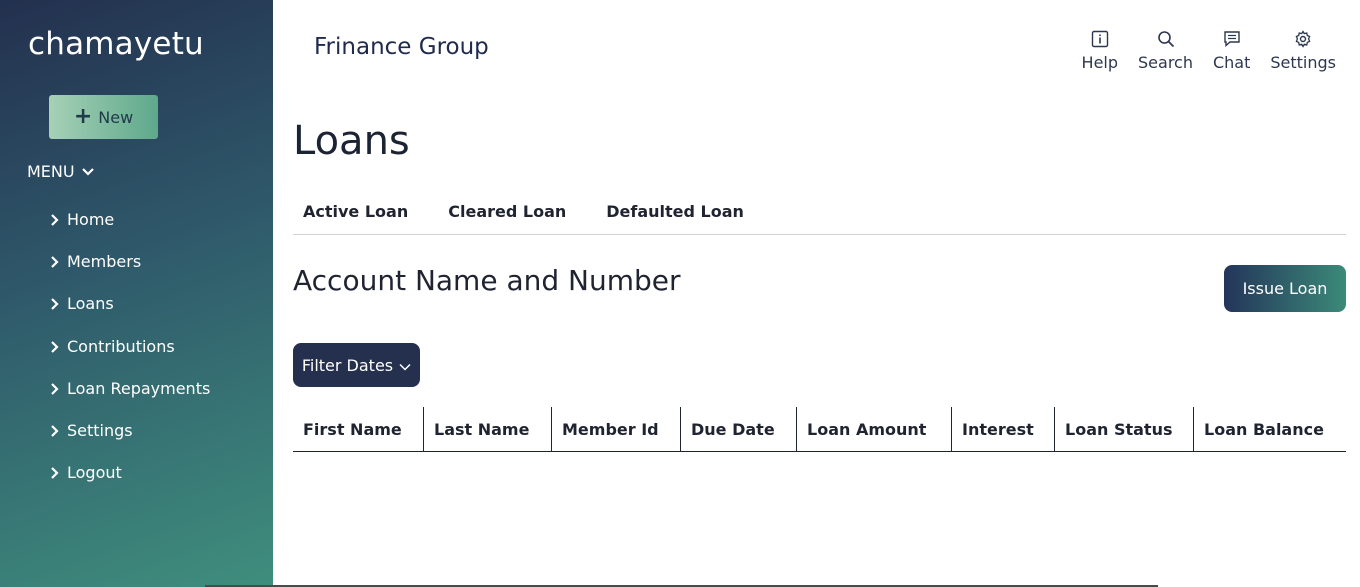 Image resolution: width=1360 pixels, height=587 pixels. What do you see at coordinates (507, 211) in the screenshot?
I see `tab-cleared-loan: Cleared Loan` at bounding box center [507, 211].